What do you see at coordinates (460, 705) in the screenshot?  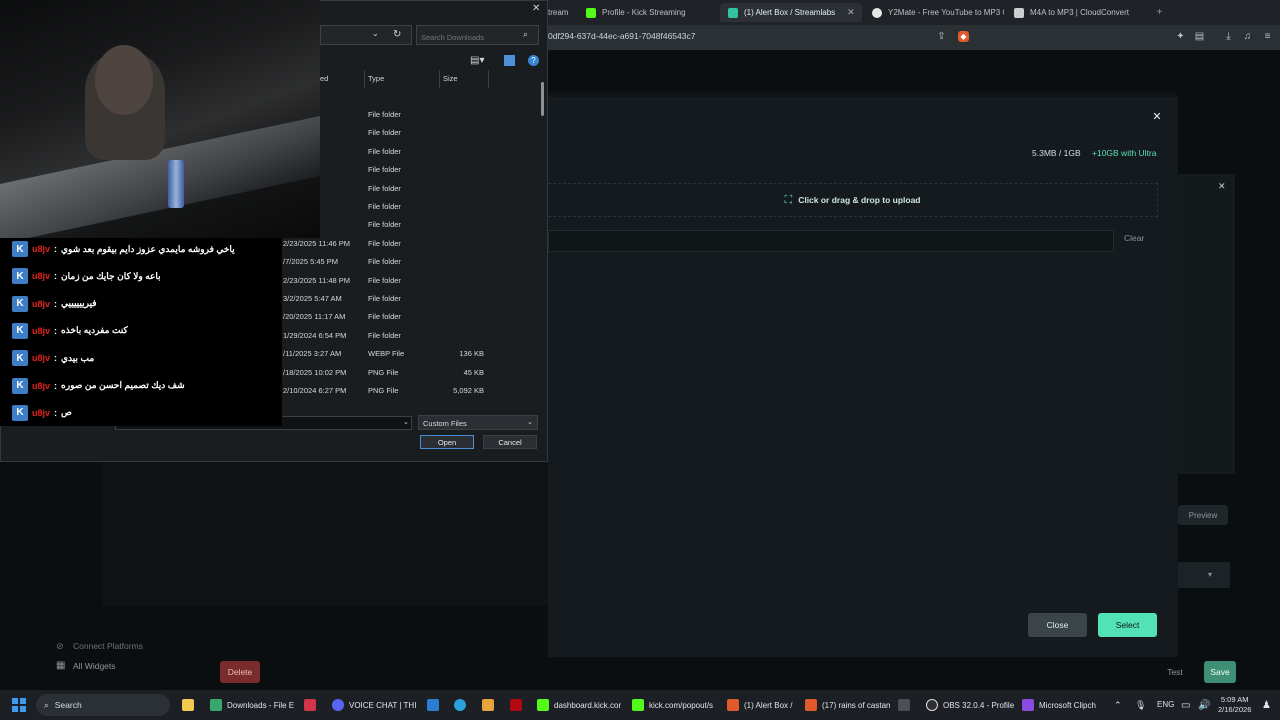 I see `taskbar-telegram-icon` at bounding box center [460, 705].